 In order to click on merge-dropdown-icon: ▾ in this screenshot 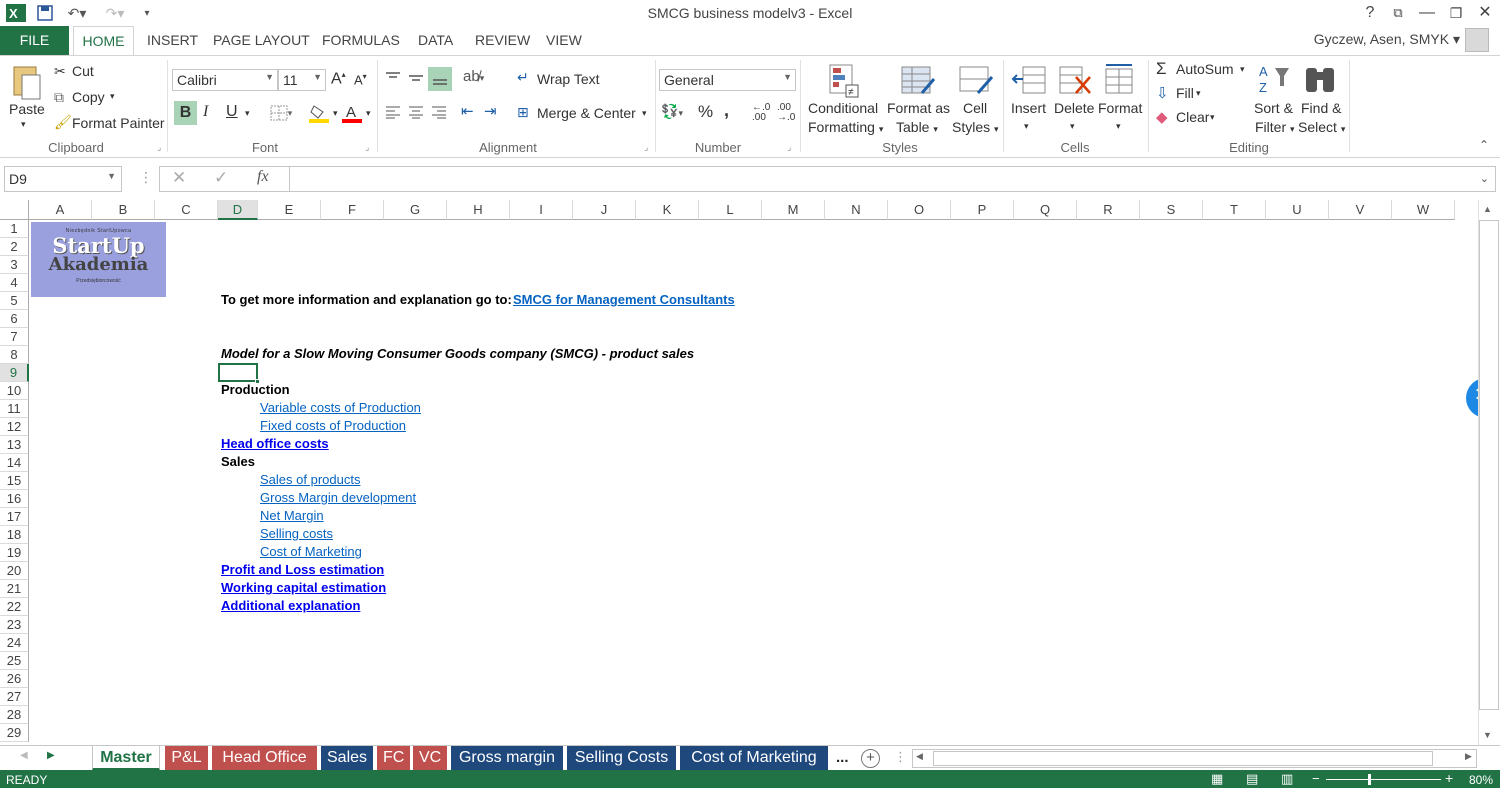, I will do `click(644, 113)`.